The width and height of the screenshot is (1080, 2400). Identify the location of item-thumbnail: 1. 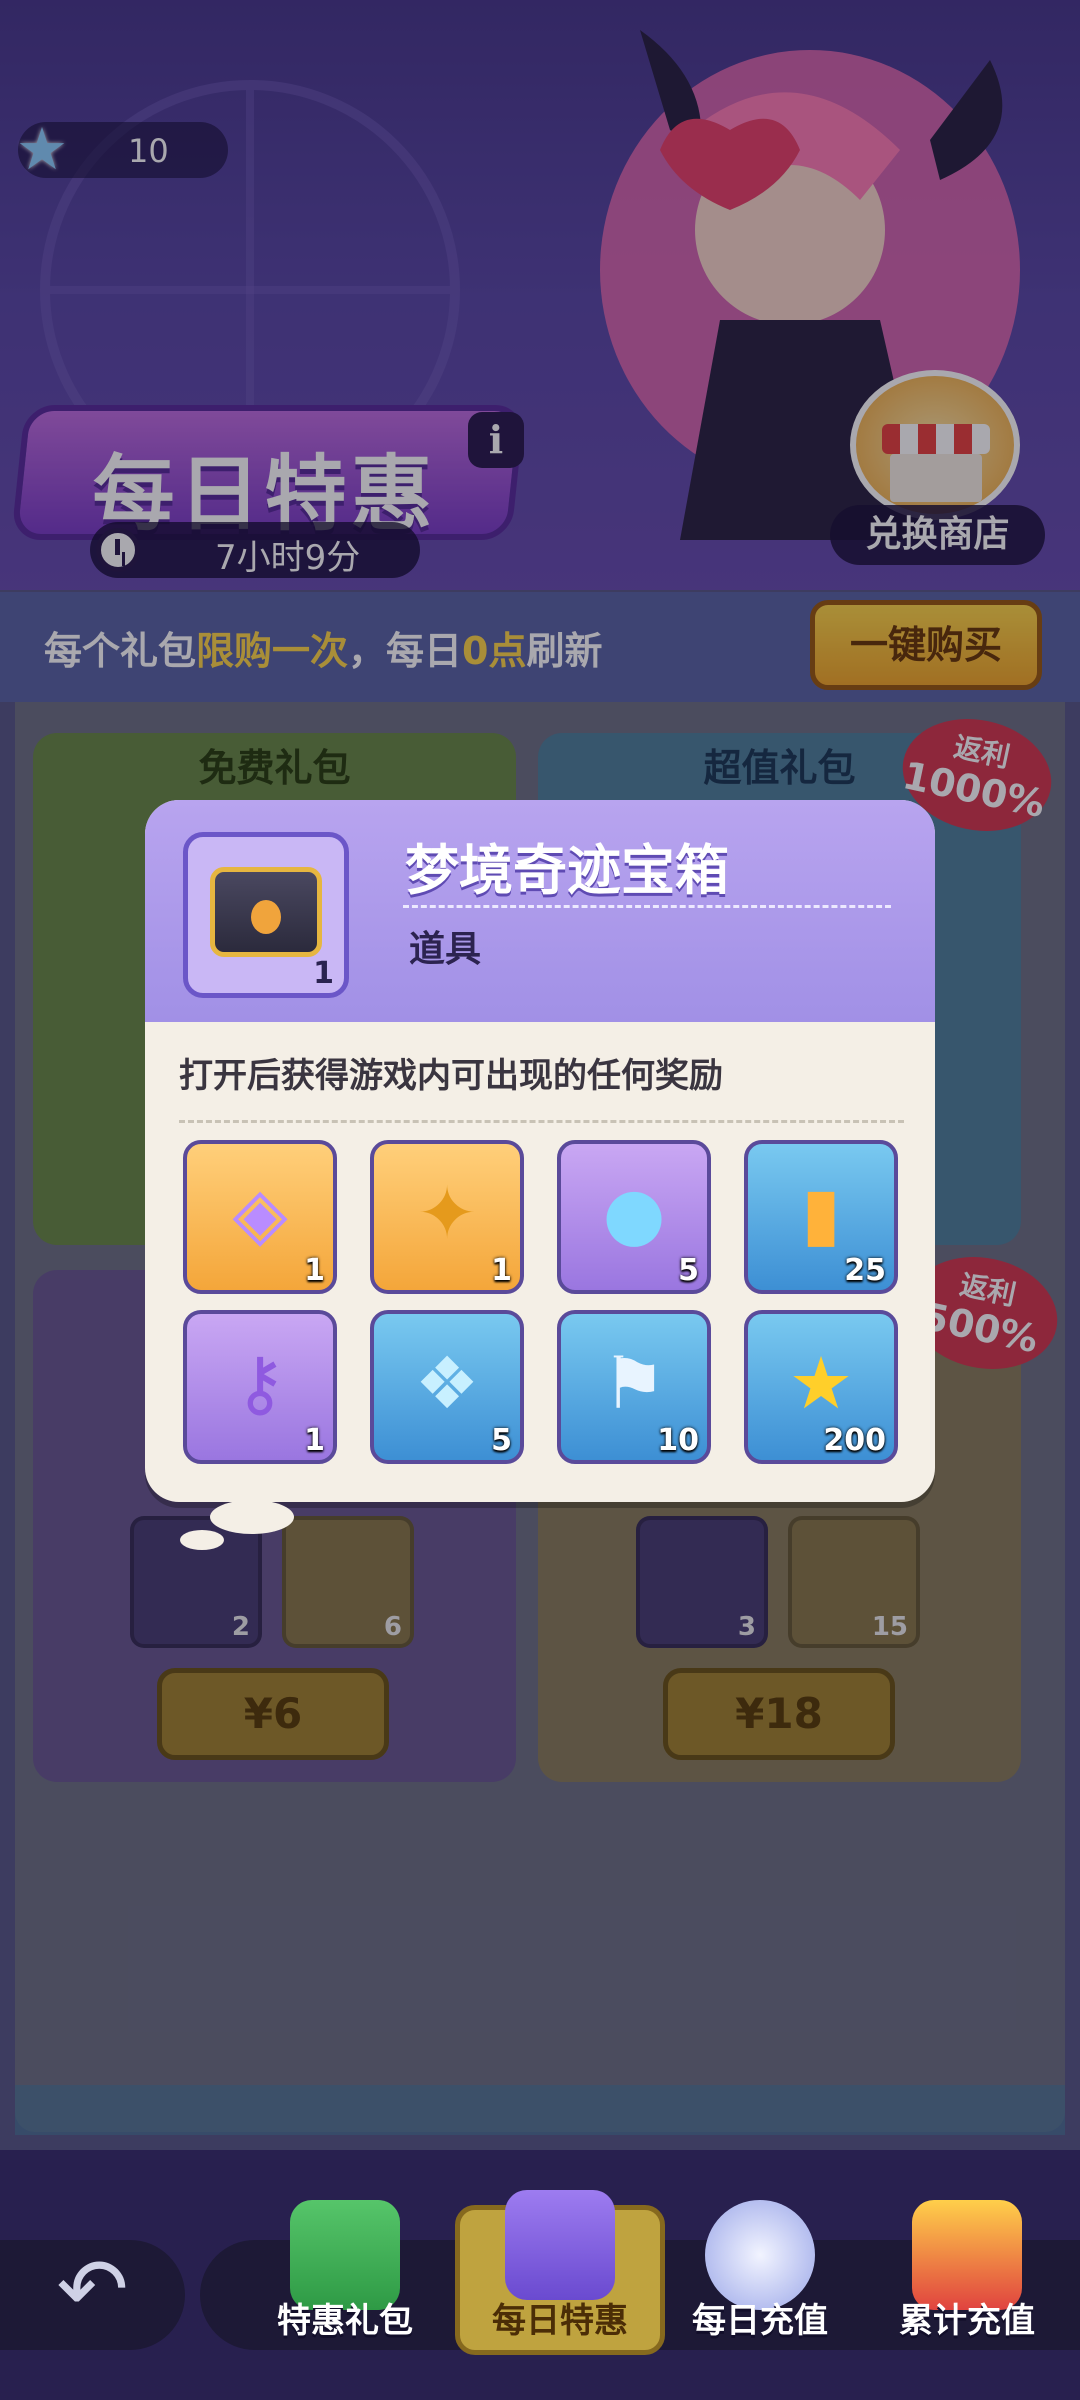
(266, 915).